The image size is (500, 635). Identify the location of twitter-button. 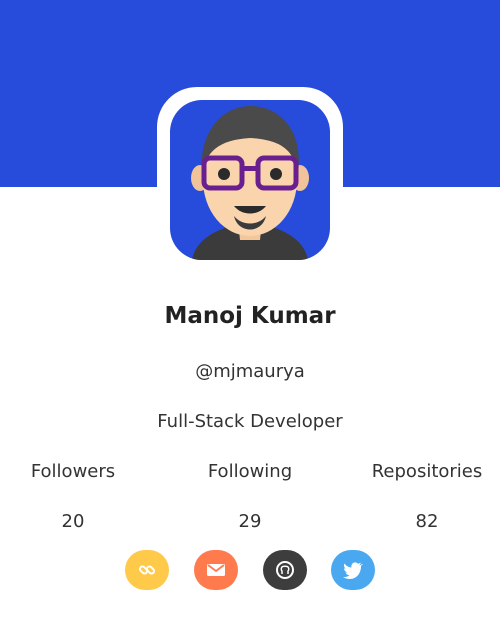
(353, 570).